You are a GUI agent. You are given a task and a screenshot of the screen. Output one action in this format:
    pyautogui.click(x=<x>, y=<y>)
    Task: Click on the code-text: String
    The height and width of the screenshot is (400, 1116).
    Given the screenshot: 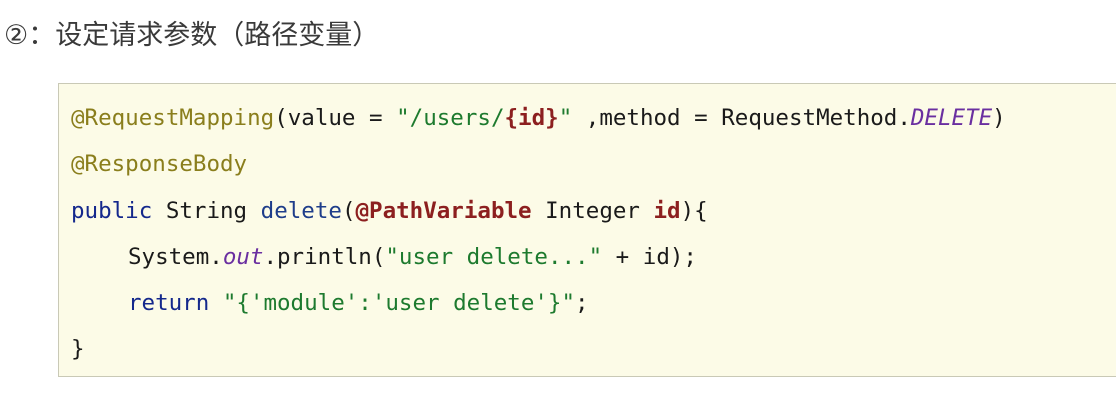 What is the action you would take?
    pyautogui.click(x=206, y=210)
    